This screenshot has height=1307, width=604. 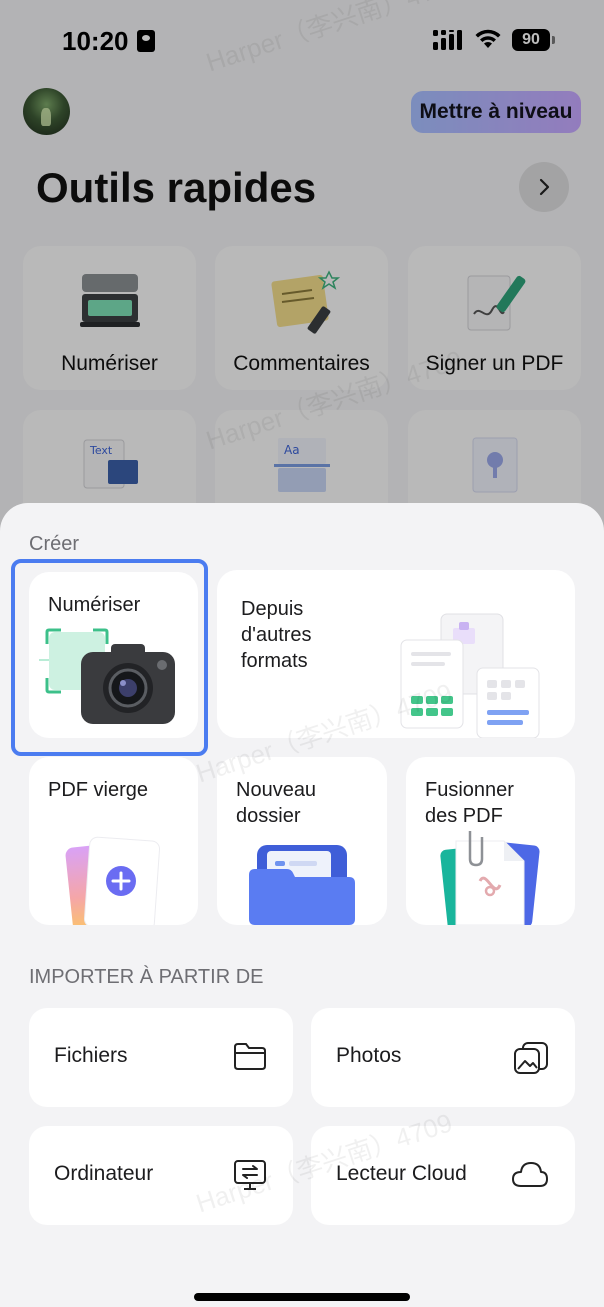 I want to click on photos-icon, so click(x=531, y=1058).